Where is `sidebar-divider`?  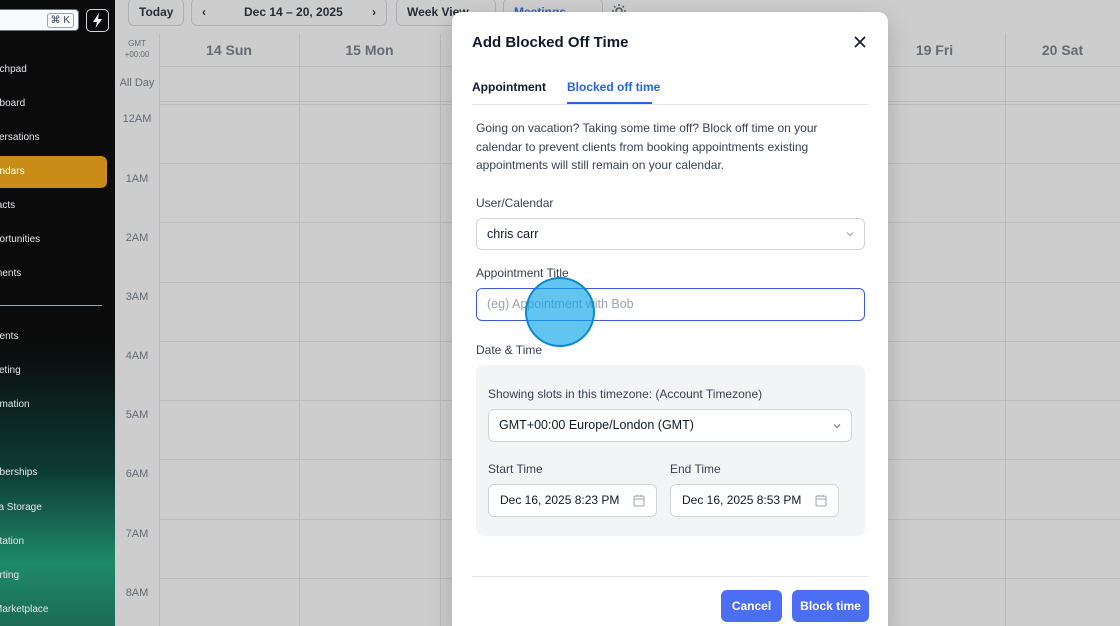
sidebar-divider is located at coordinates (51, 305).